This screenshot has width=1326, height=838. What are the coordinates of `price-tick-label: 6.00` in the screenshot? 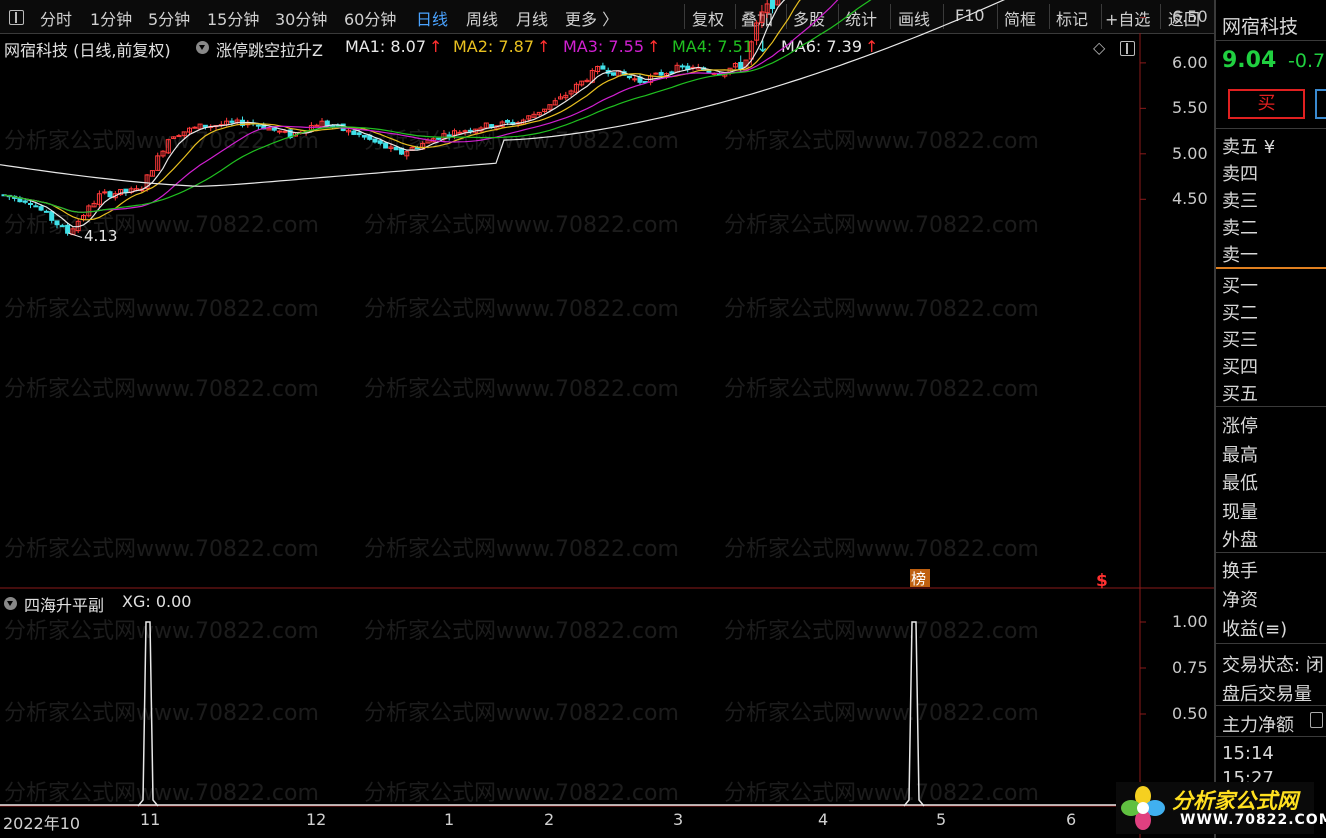 It's located at (1190, 62).